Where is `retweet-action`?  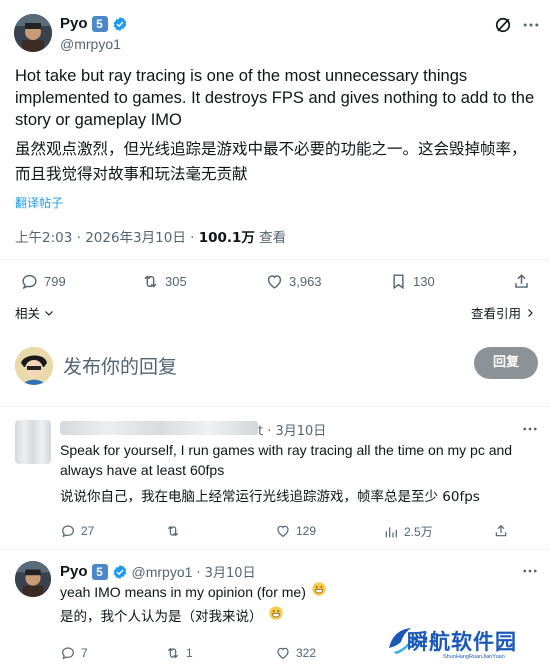
retweet-action is located at coordinates (173, 531).